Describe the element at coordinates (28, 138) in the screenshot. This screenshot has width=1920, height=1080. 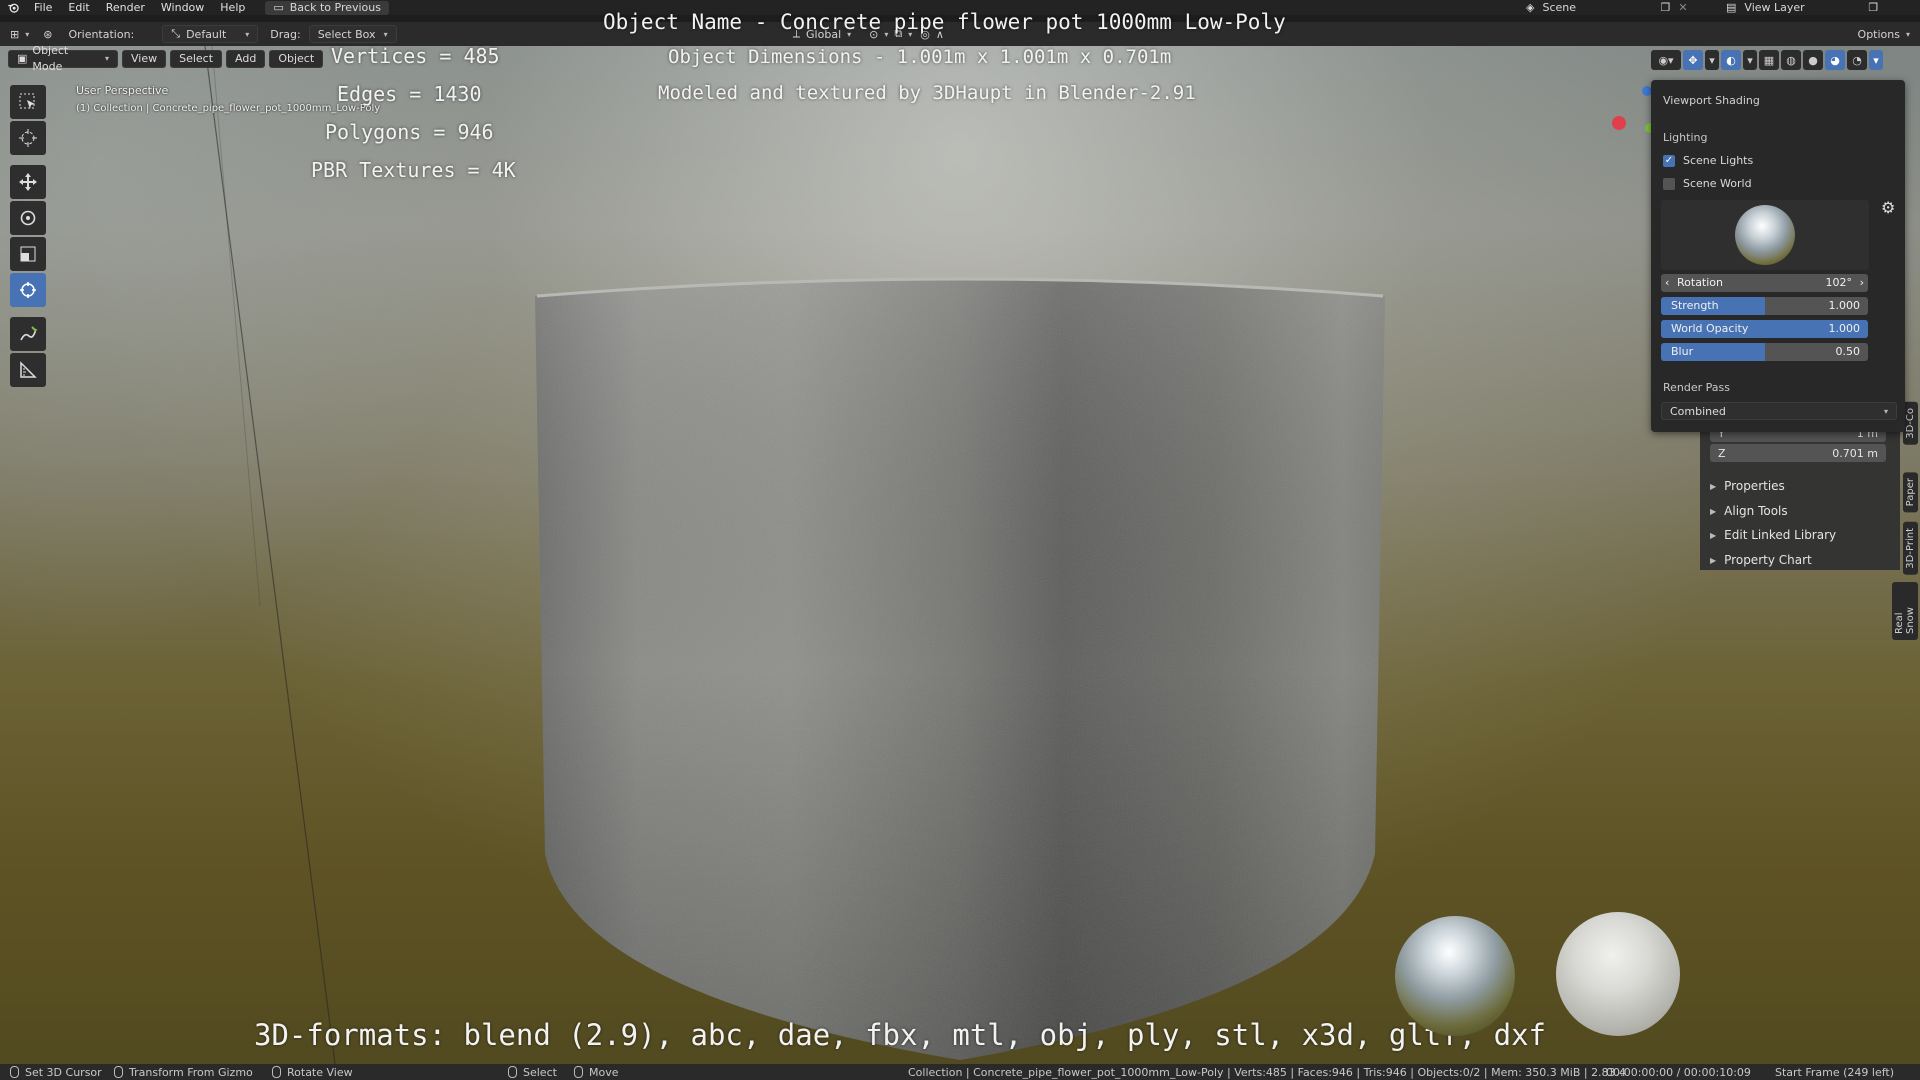
I see `cursor-tool` at that location.